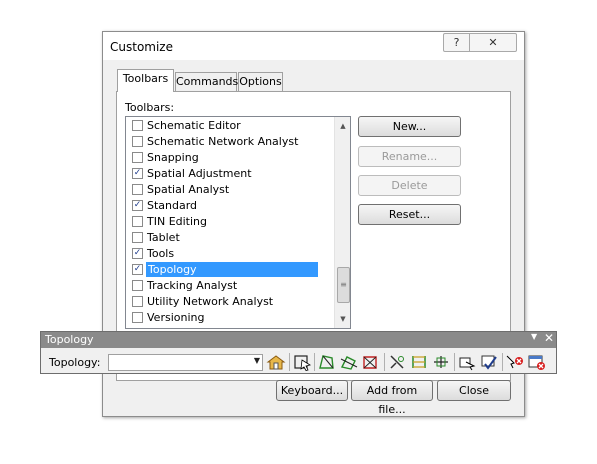 The height and width of the screenshot is (464, 597). I want to click on list-item-label: Standard, so click(172, 205).